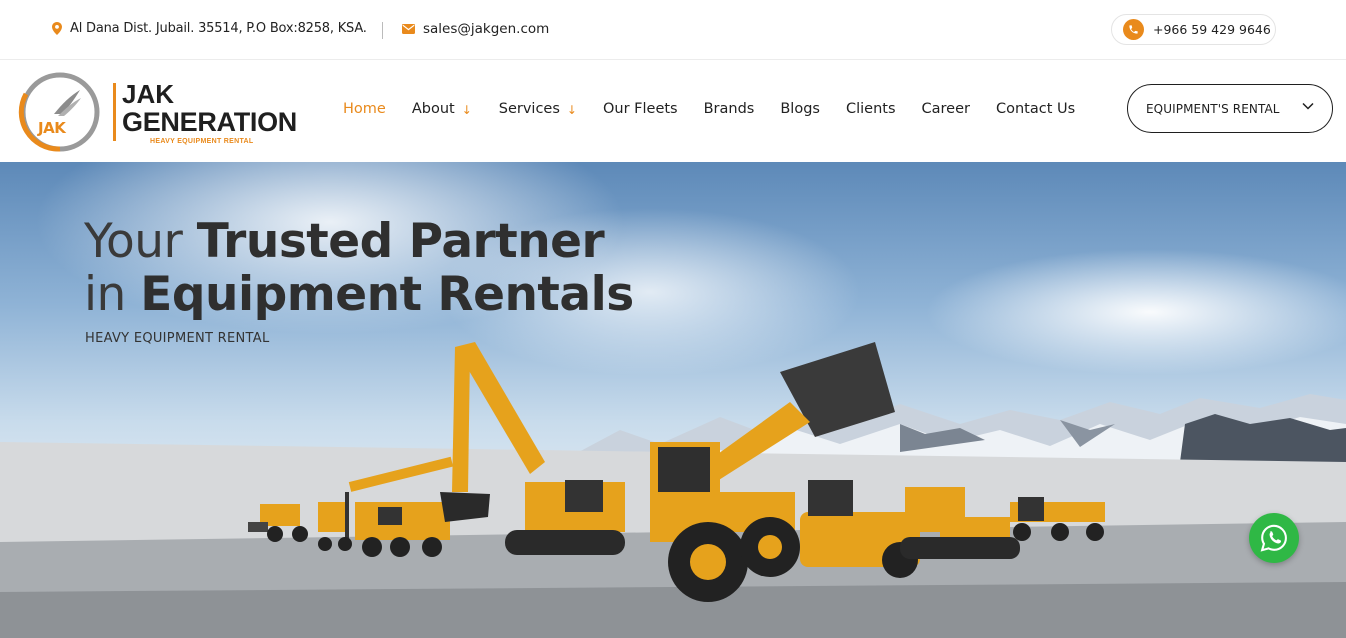  I want to click on nav-item-brands: Brands, so click(729, 109).